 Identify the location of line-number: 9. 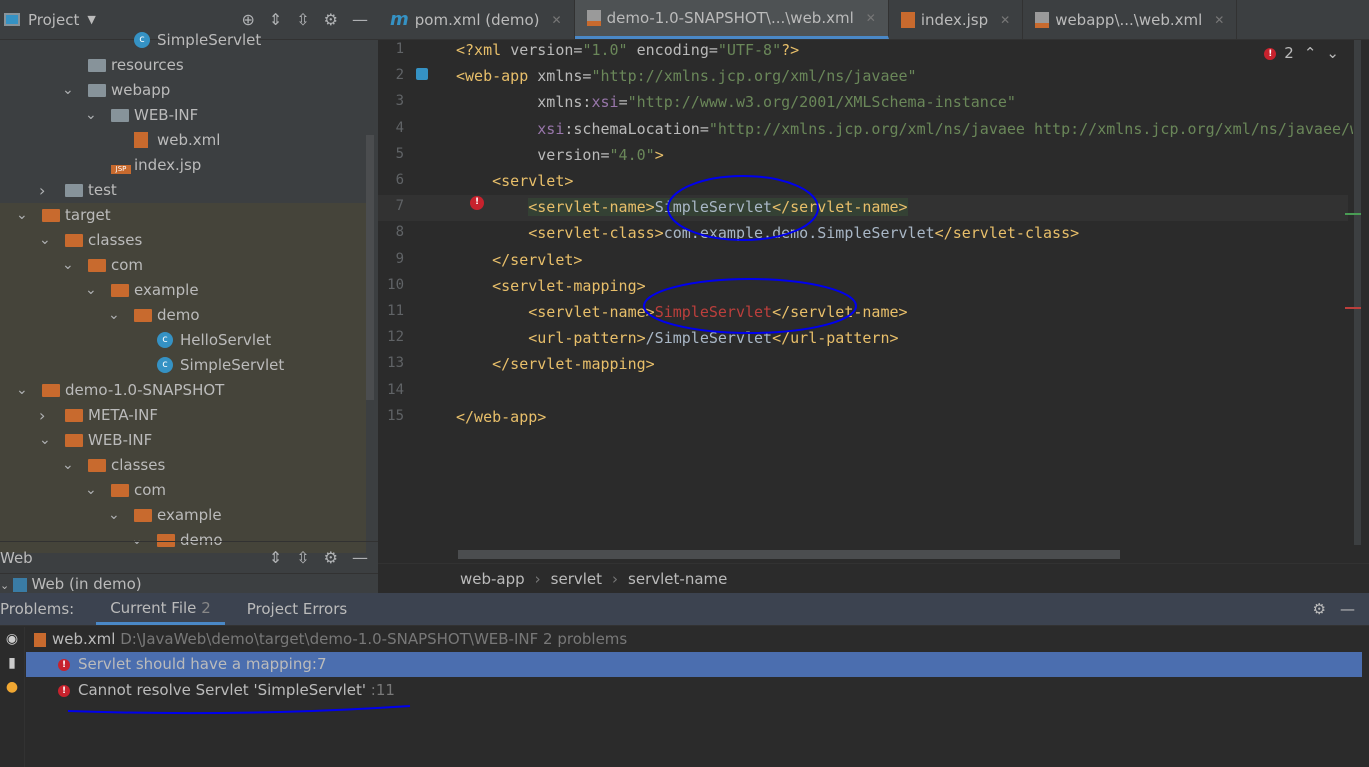
(399, 258).